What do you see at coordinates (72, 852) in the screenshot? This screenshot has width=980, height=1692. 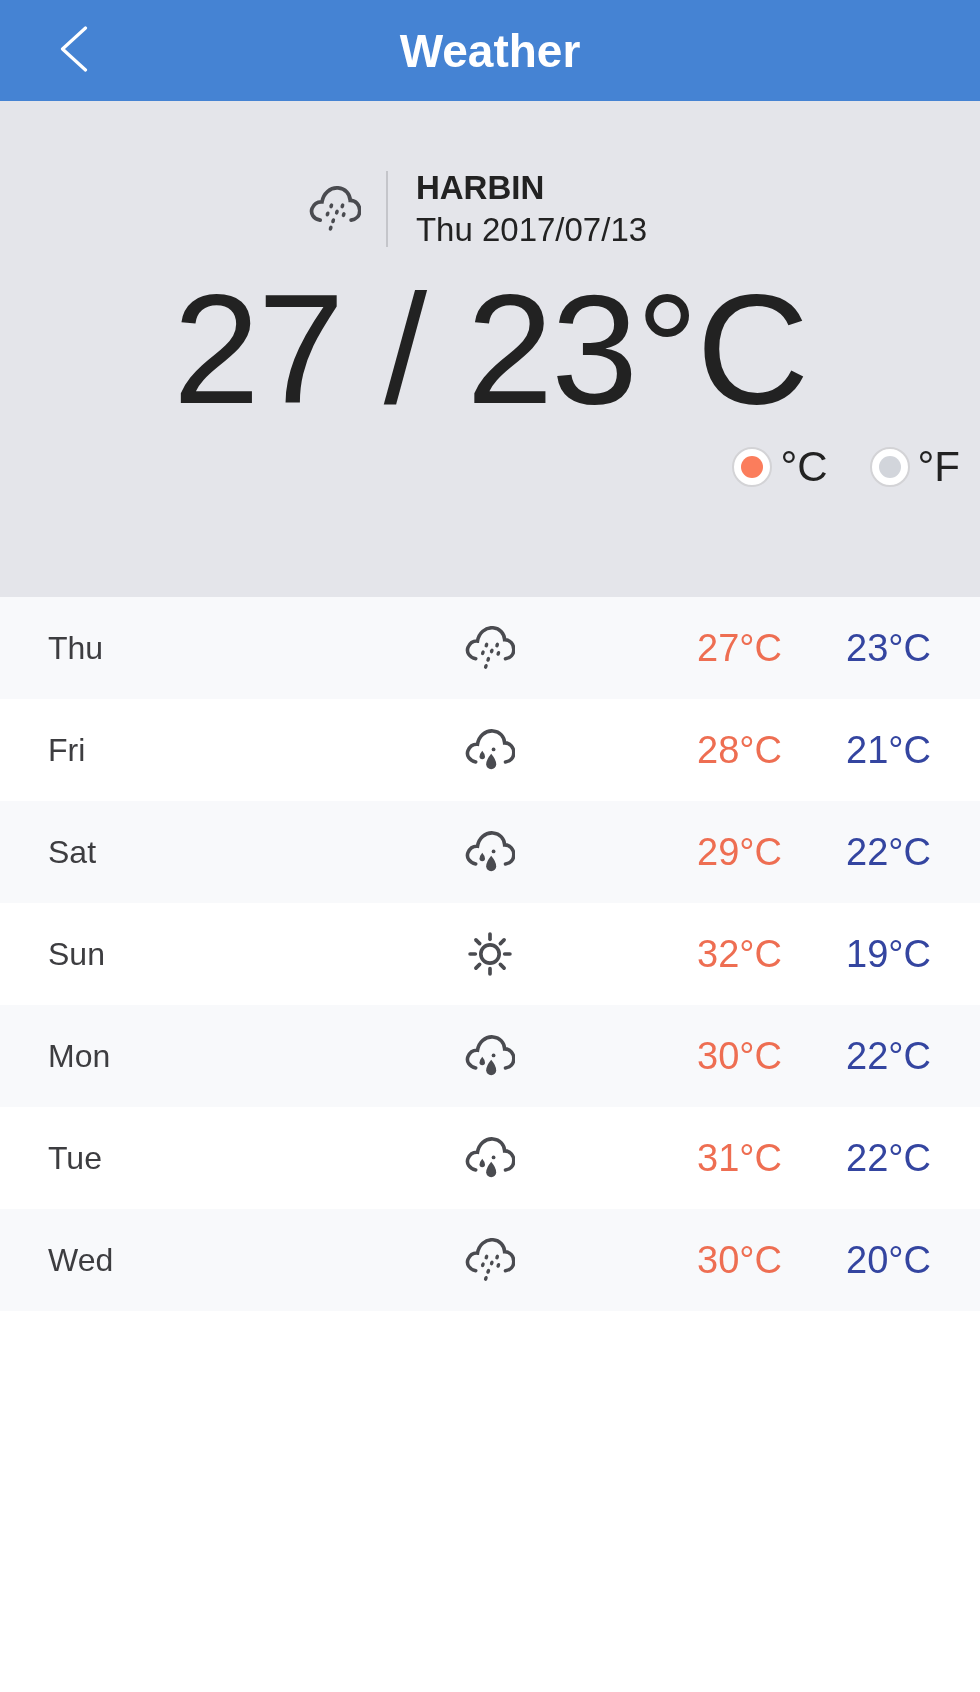 I see `day-label: Sat` at bounding box center [72, 852].